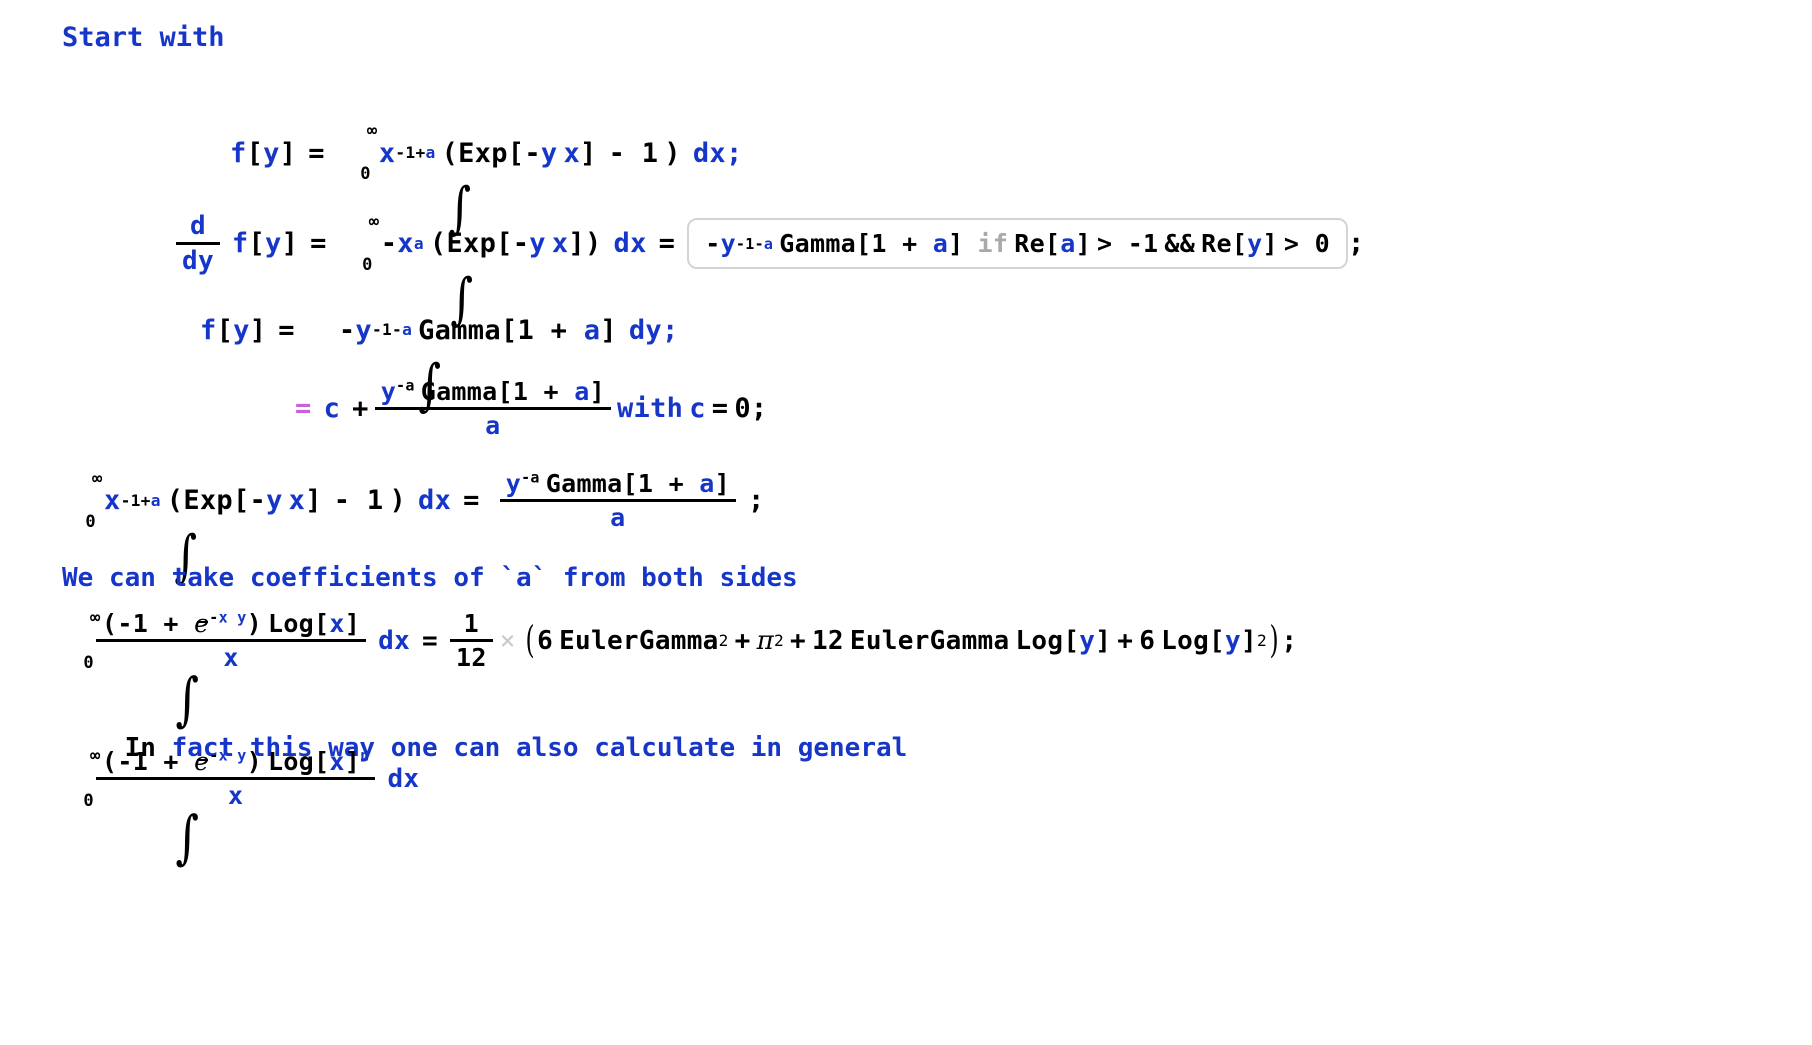  I want to click on eq2-x: x, so click(405, 244).